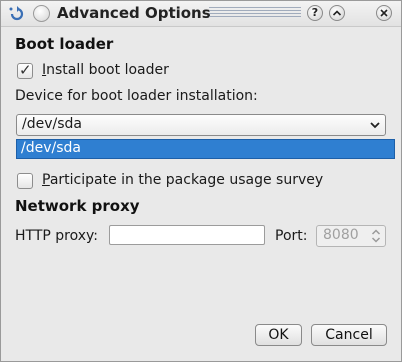  What do you see at coordinates (376, 236) in the screenshot?
I see `spin-updown-icon` at bounding box center [376, 236].